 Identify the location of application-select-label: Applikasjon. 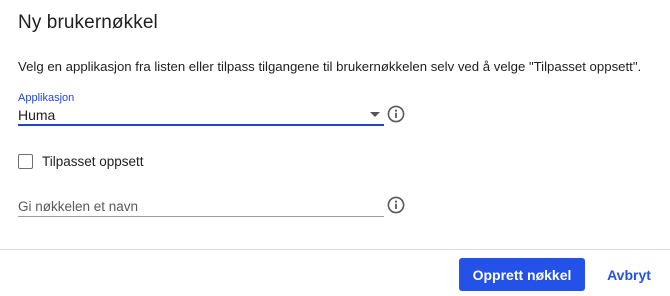
(46, 98).